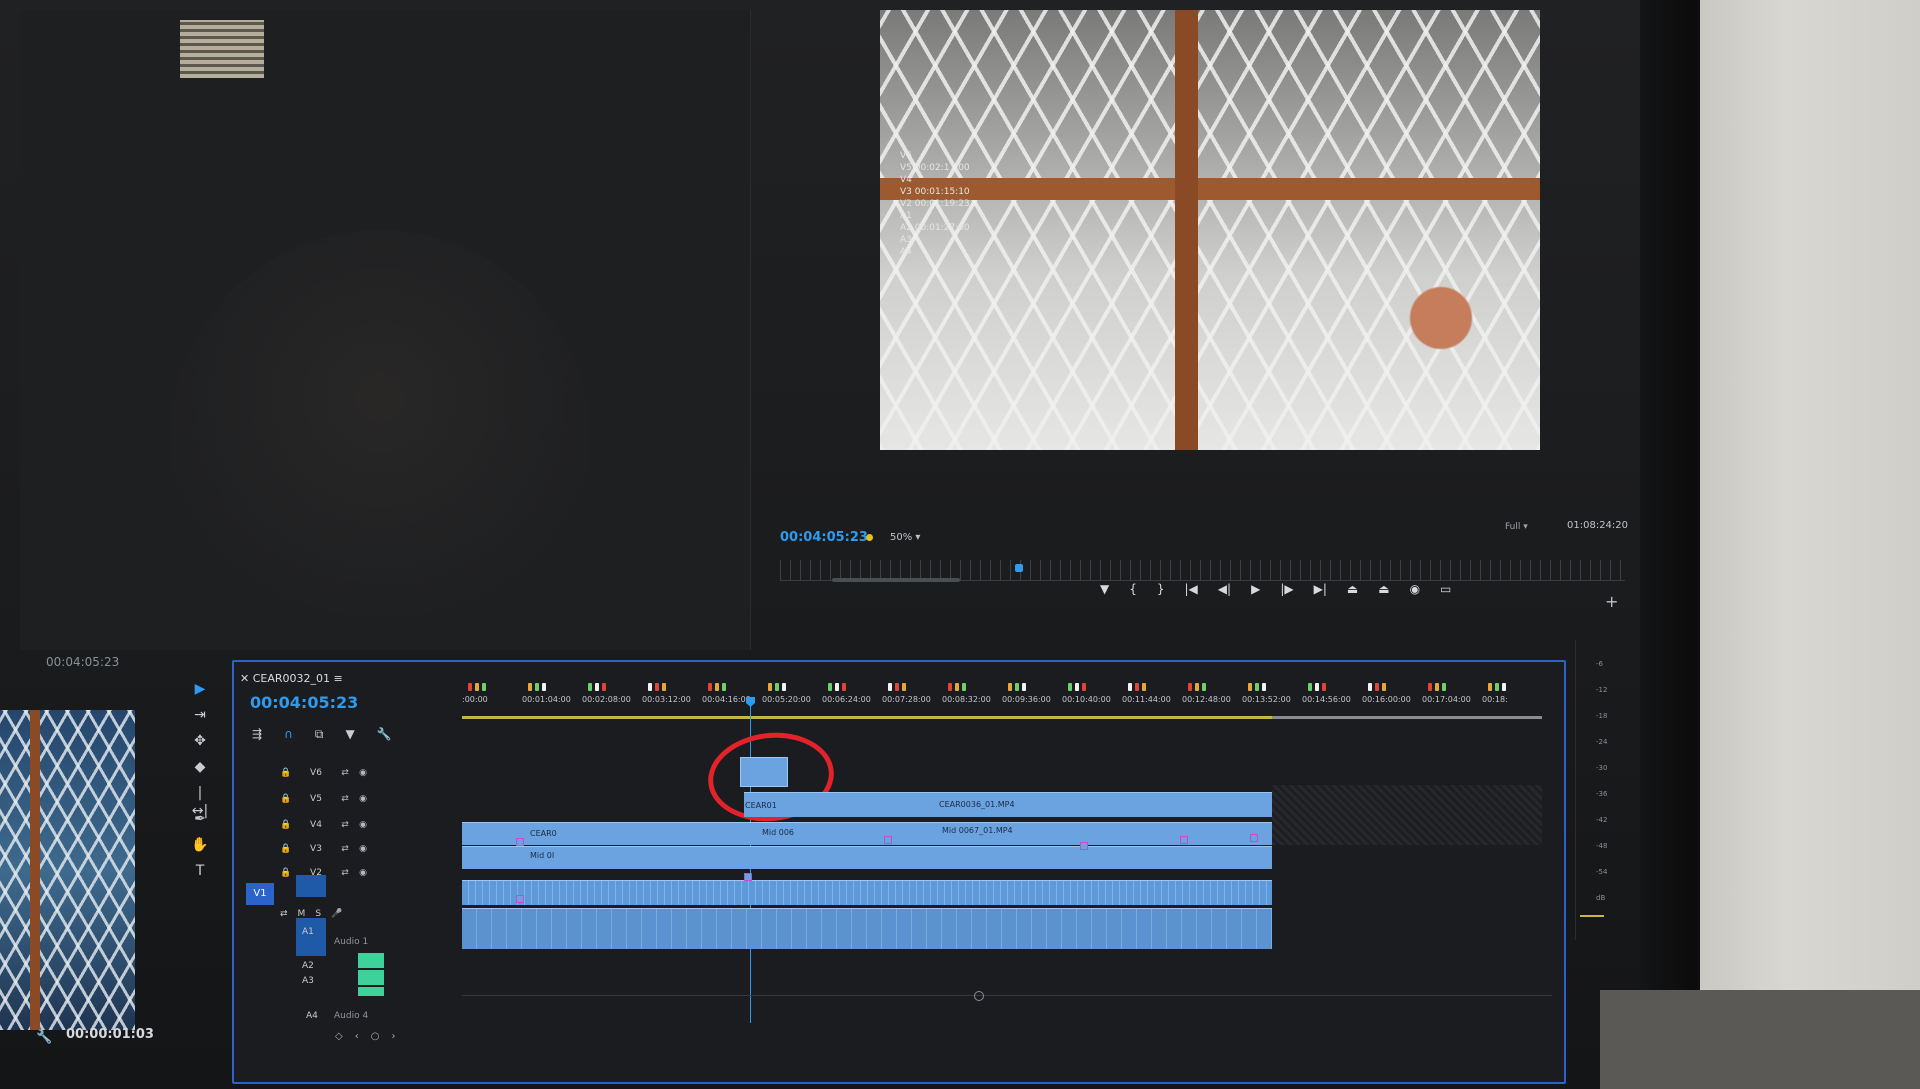 The height and width of the screenshot is (1089, 1920). I want to click on audio-clip-a2-a3, so click(867, 928).